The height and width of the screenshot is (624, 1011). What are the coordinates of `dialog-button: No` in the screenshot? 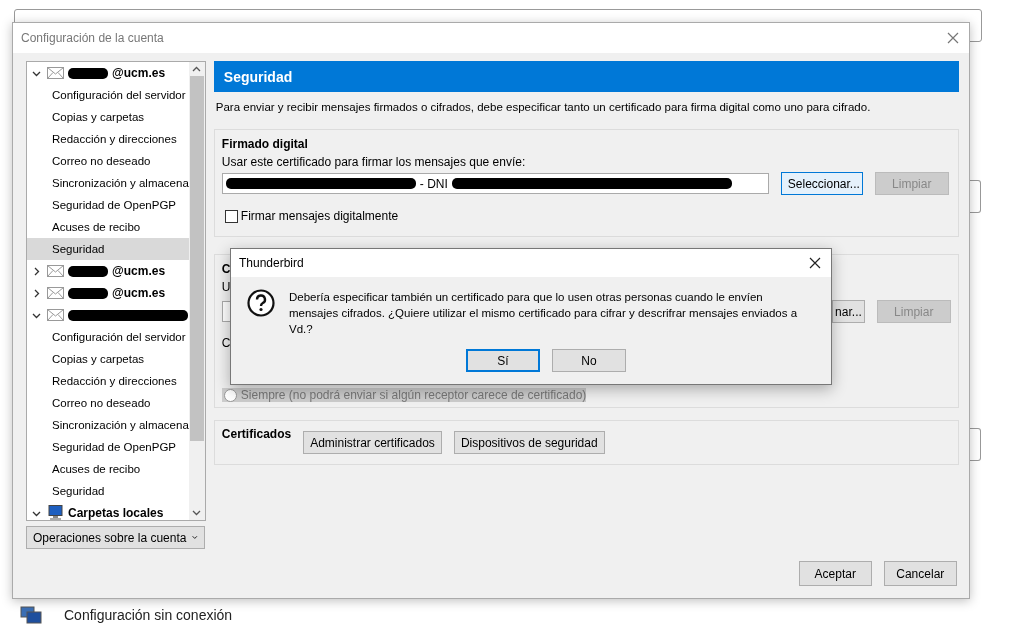 It's located at (589, 360).